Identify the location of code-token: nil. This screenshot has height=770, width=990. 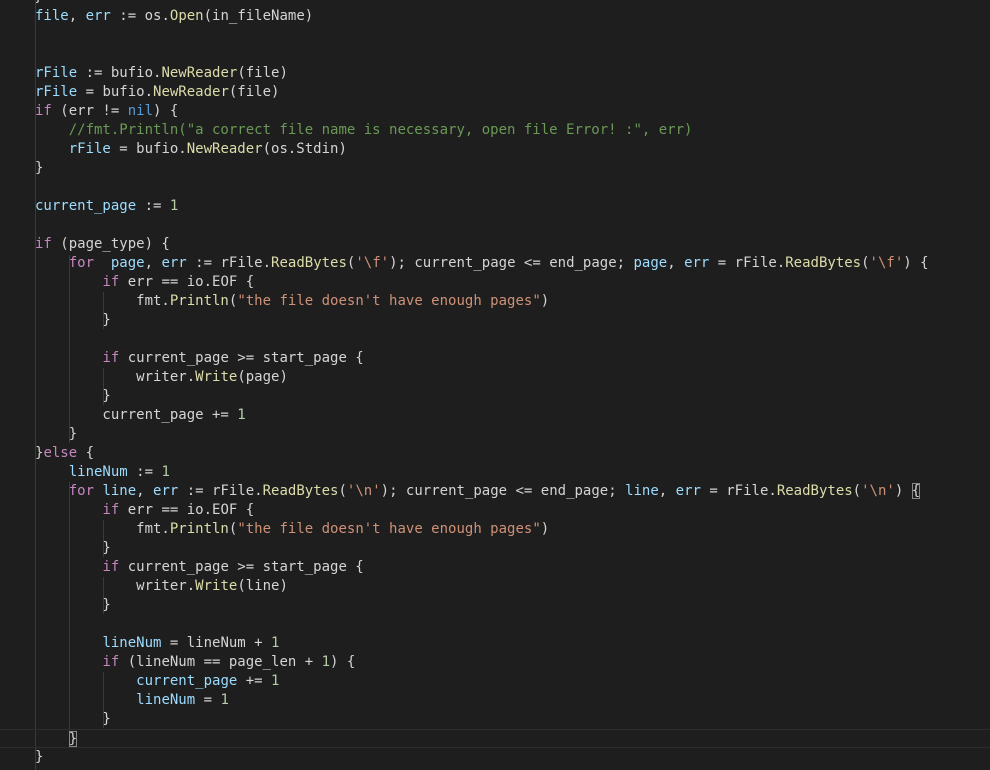
(140, 111).